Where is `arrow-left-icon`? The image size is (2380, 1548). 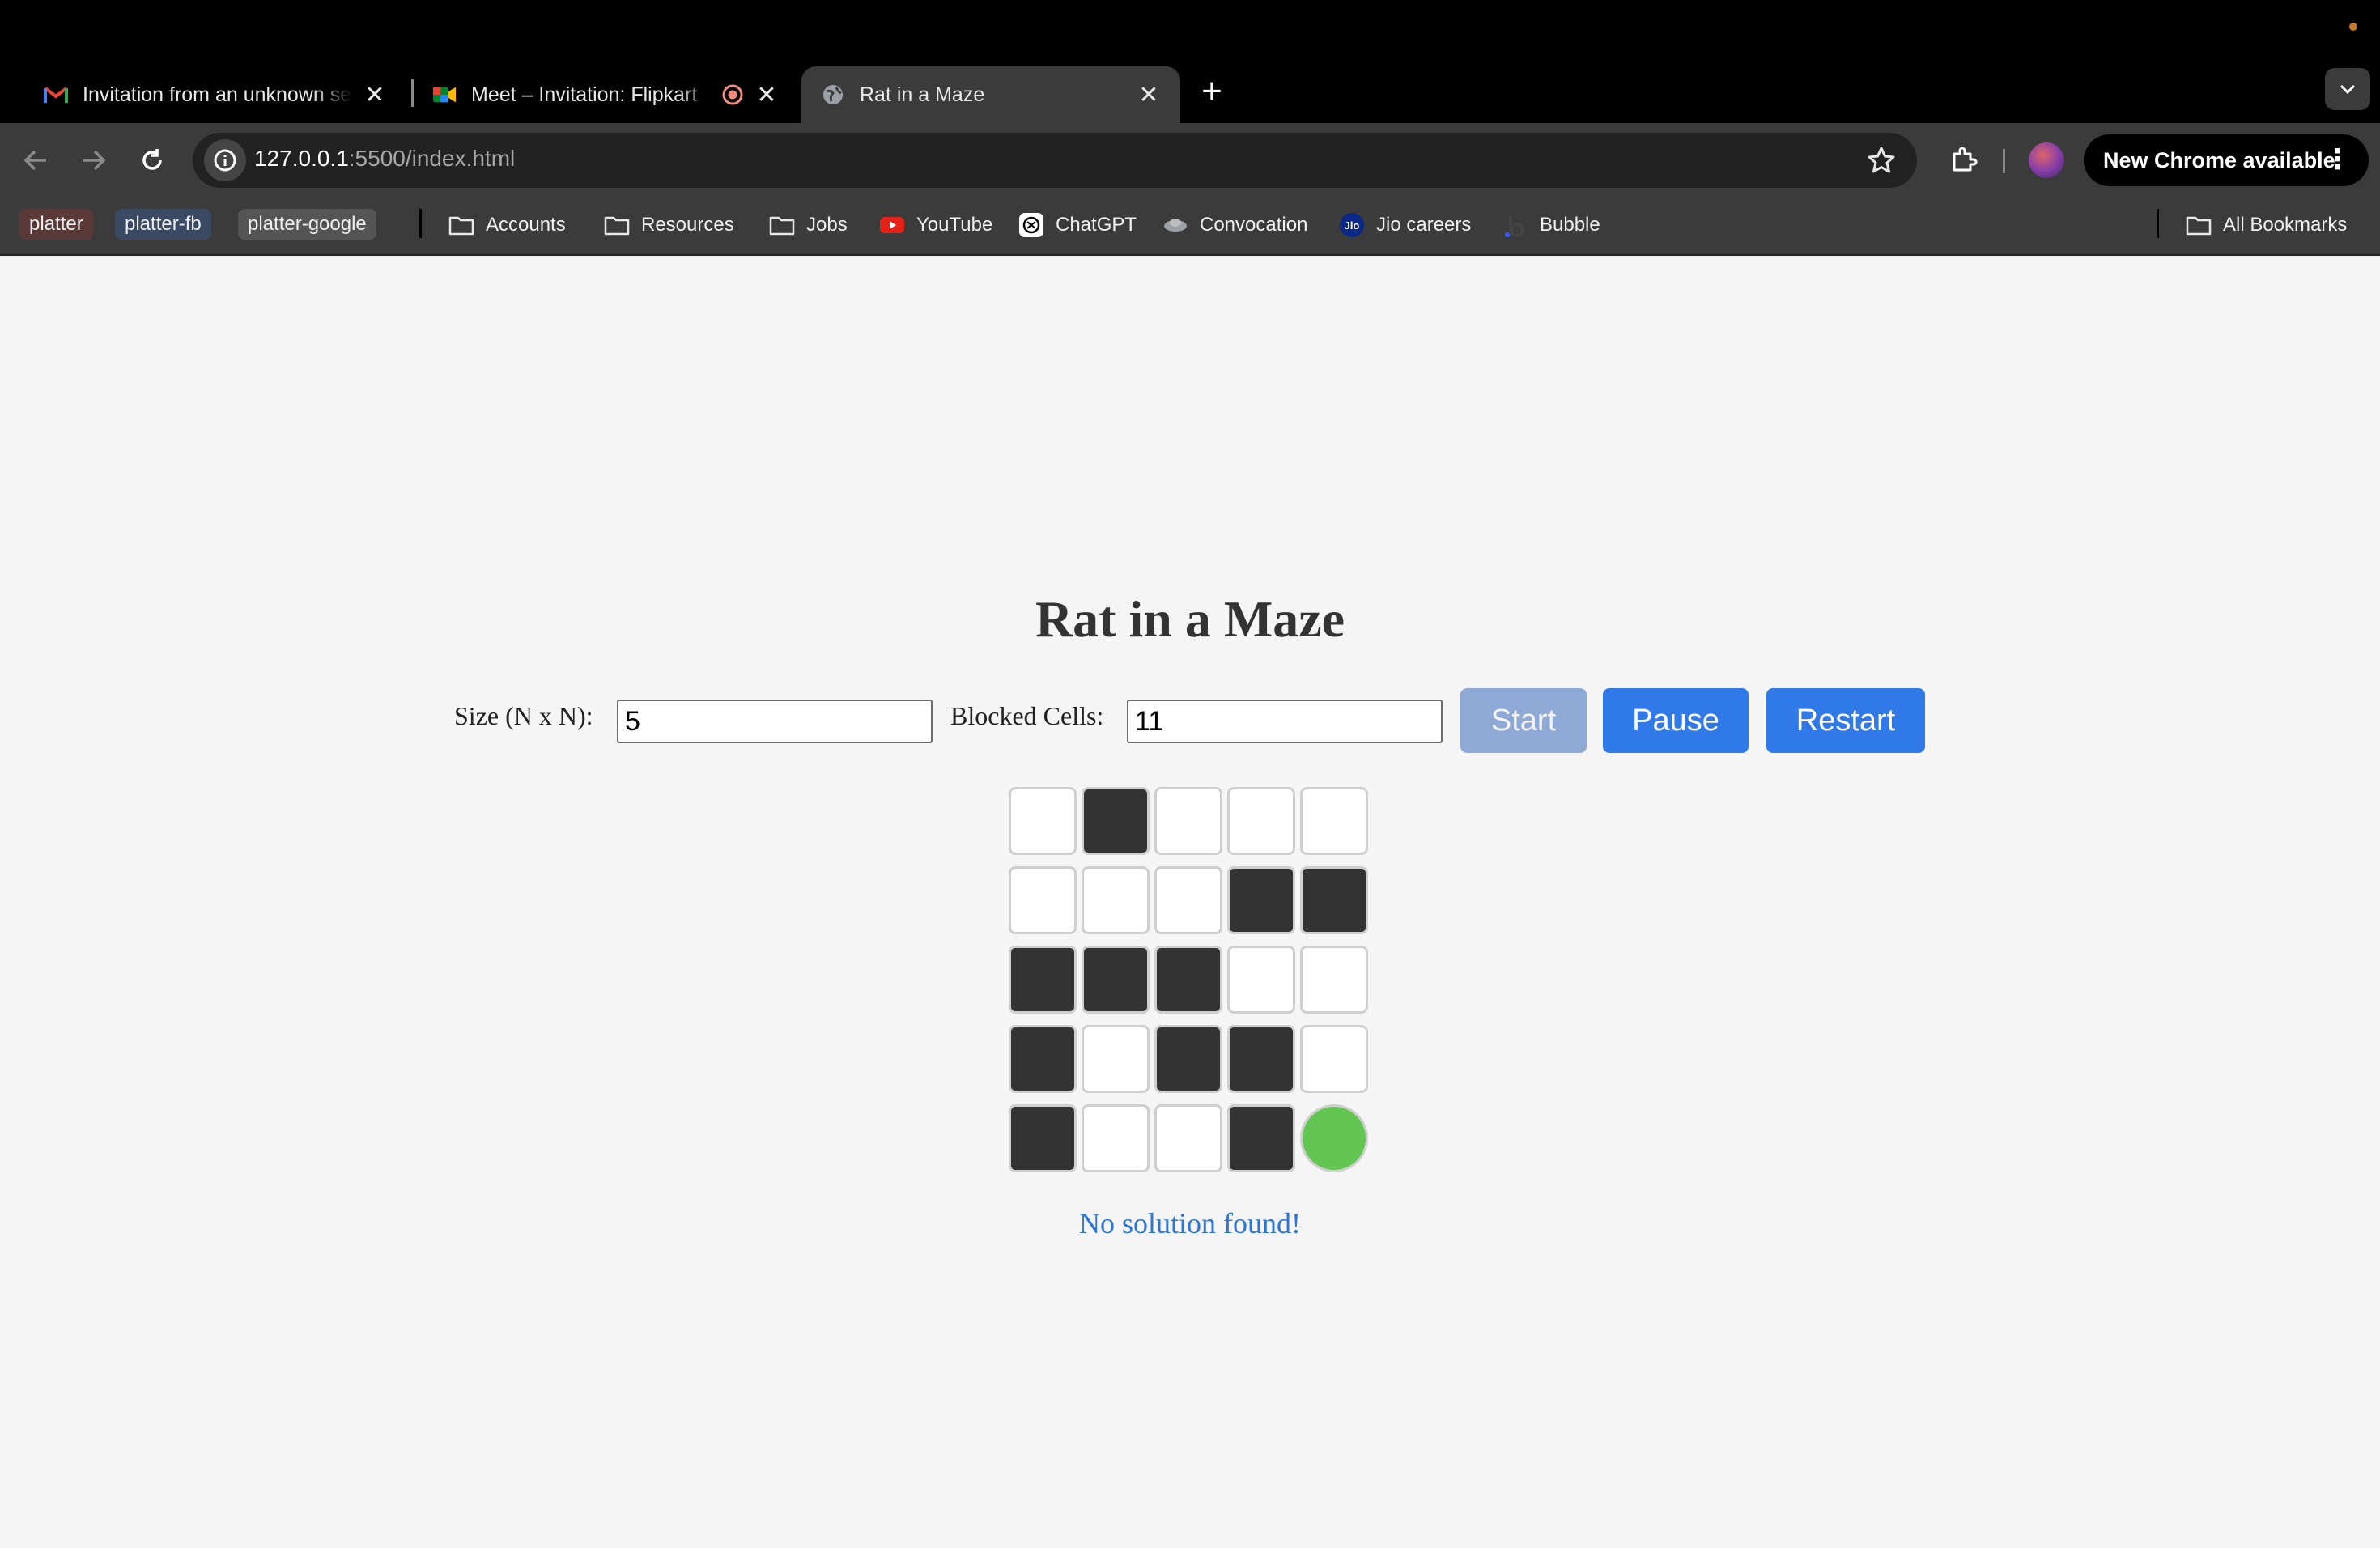
arrow-left-icon is located at coordinates (34, 160).